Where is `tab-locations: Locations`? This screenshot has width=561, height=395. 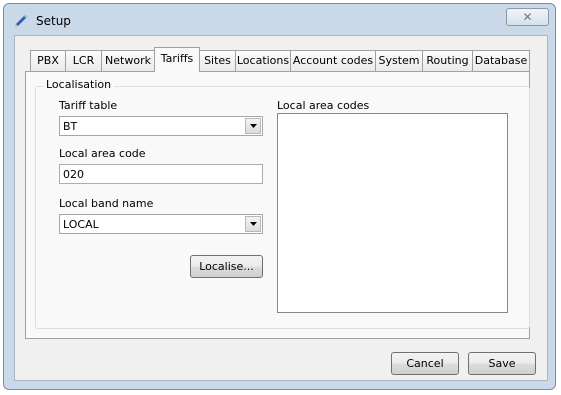
tab-locations: Locations is located at coordinates (263, 60).